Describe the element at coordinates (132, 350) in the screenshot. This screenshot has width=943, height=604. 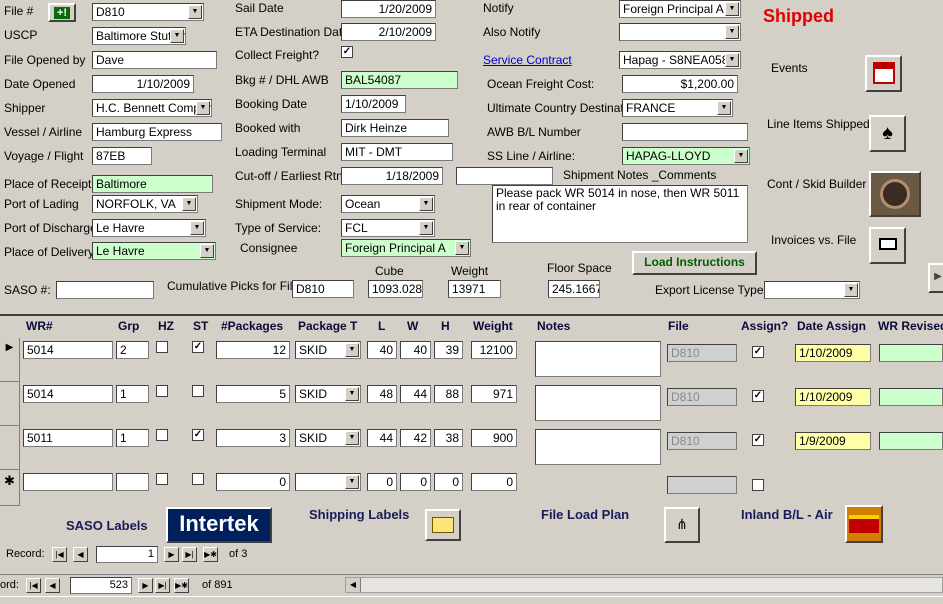
I see `grp-field: 2` at that location.